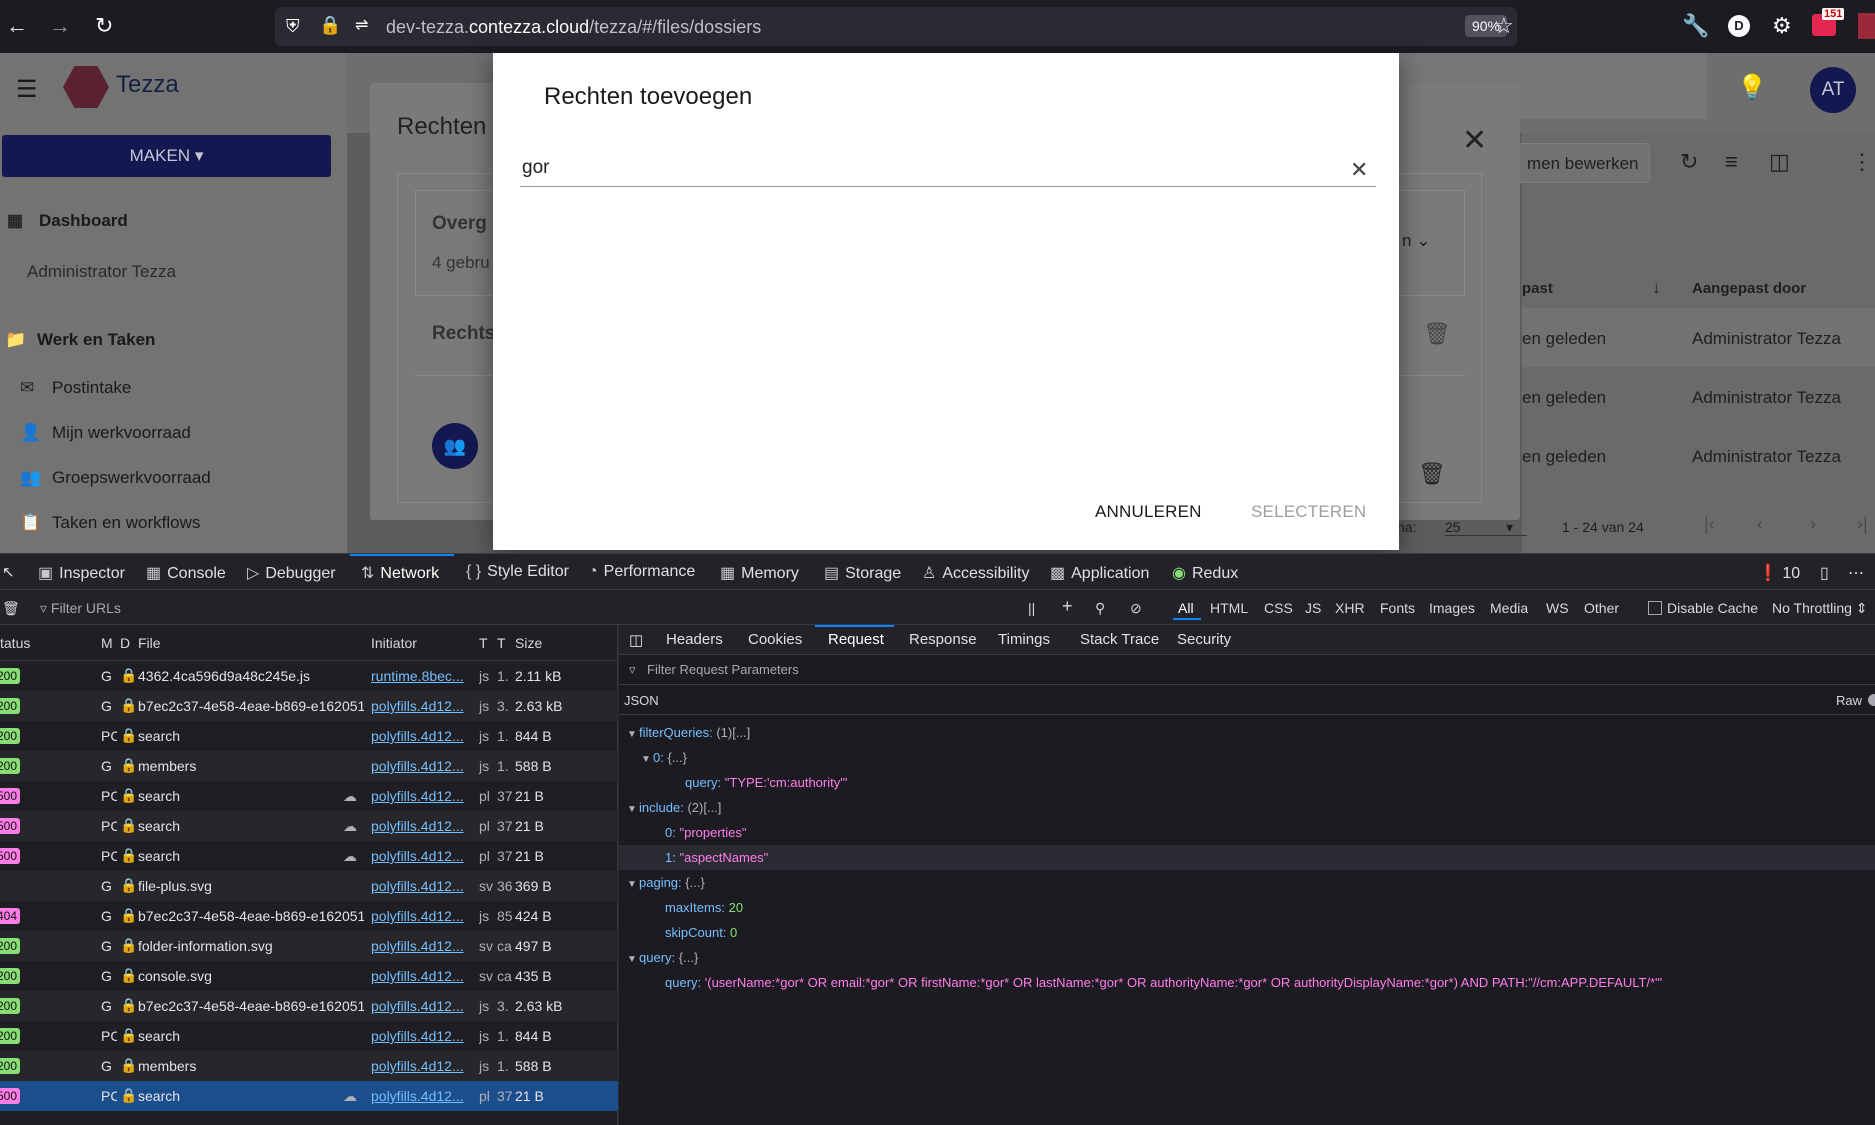 The width and height of the screenshot is (1875, 1125). Describe the element at coordinates (1557, 608) in the screenshot. I see `filter-ws: WS` at that location.